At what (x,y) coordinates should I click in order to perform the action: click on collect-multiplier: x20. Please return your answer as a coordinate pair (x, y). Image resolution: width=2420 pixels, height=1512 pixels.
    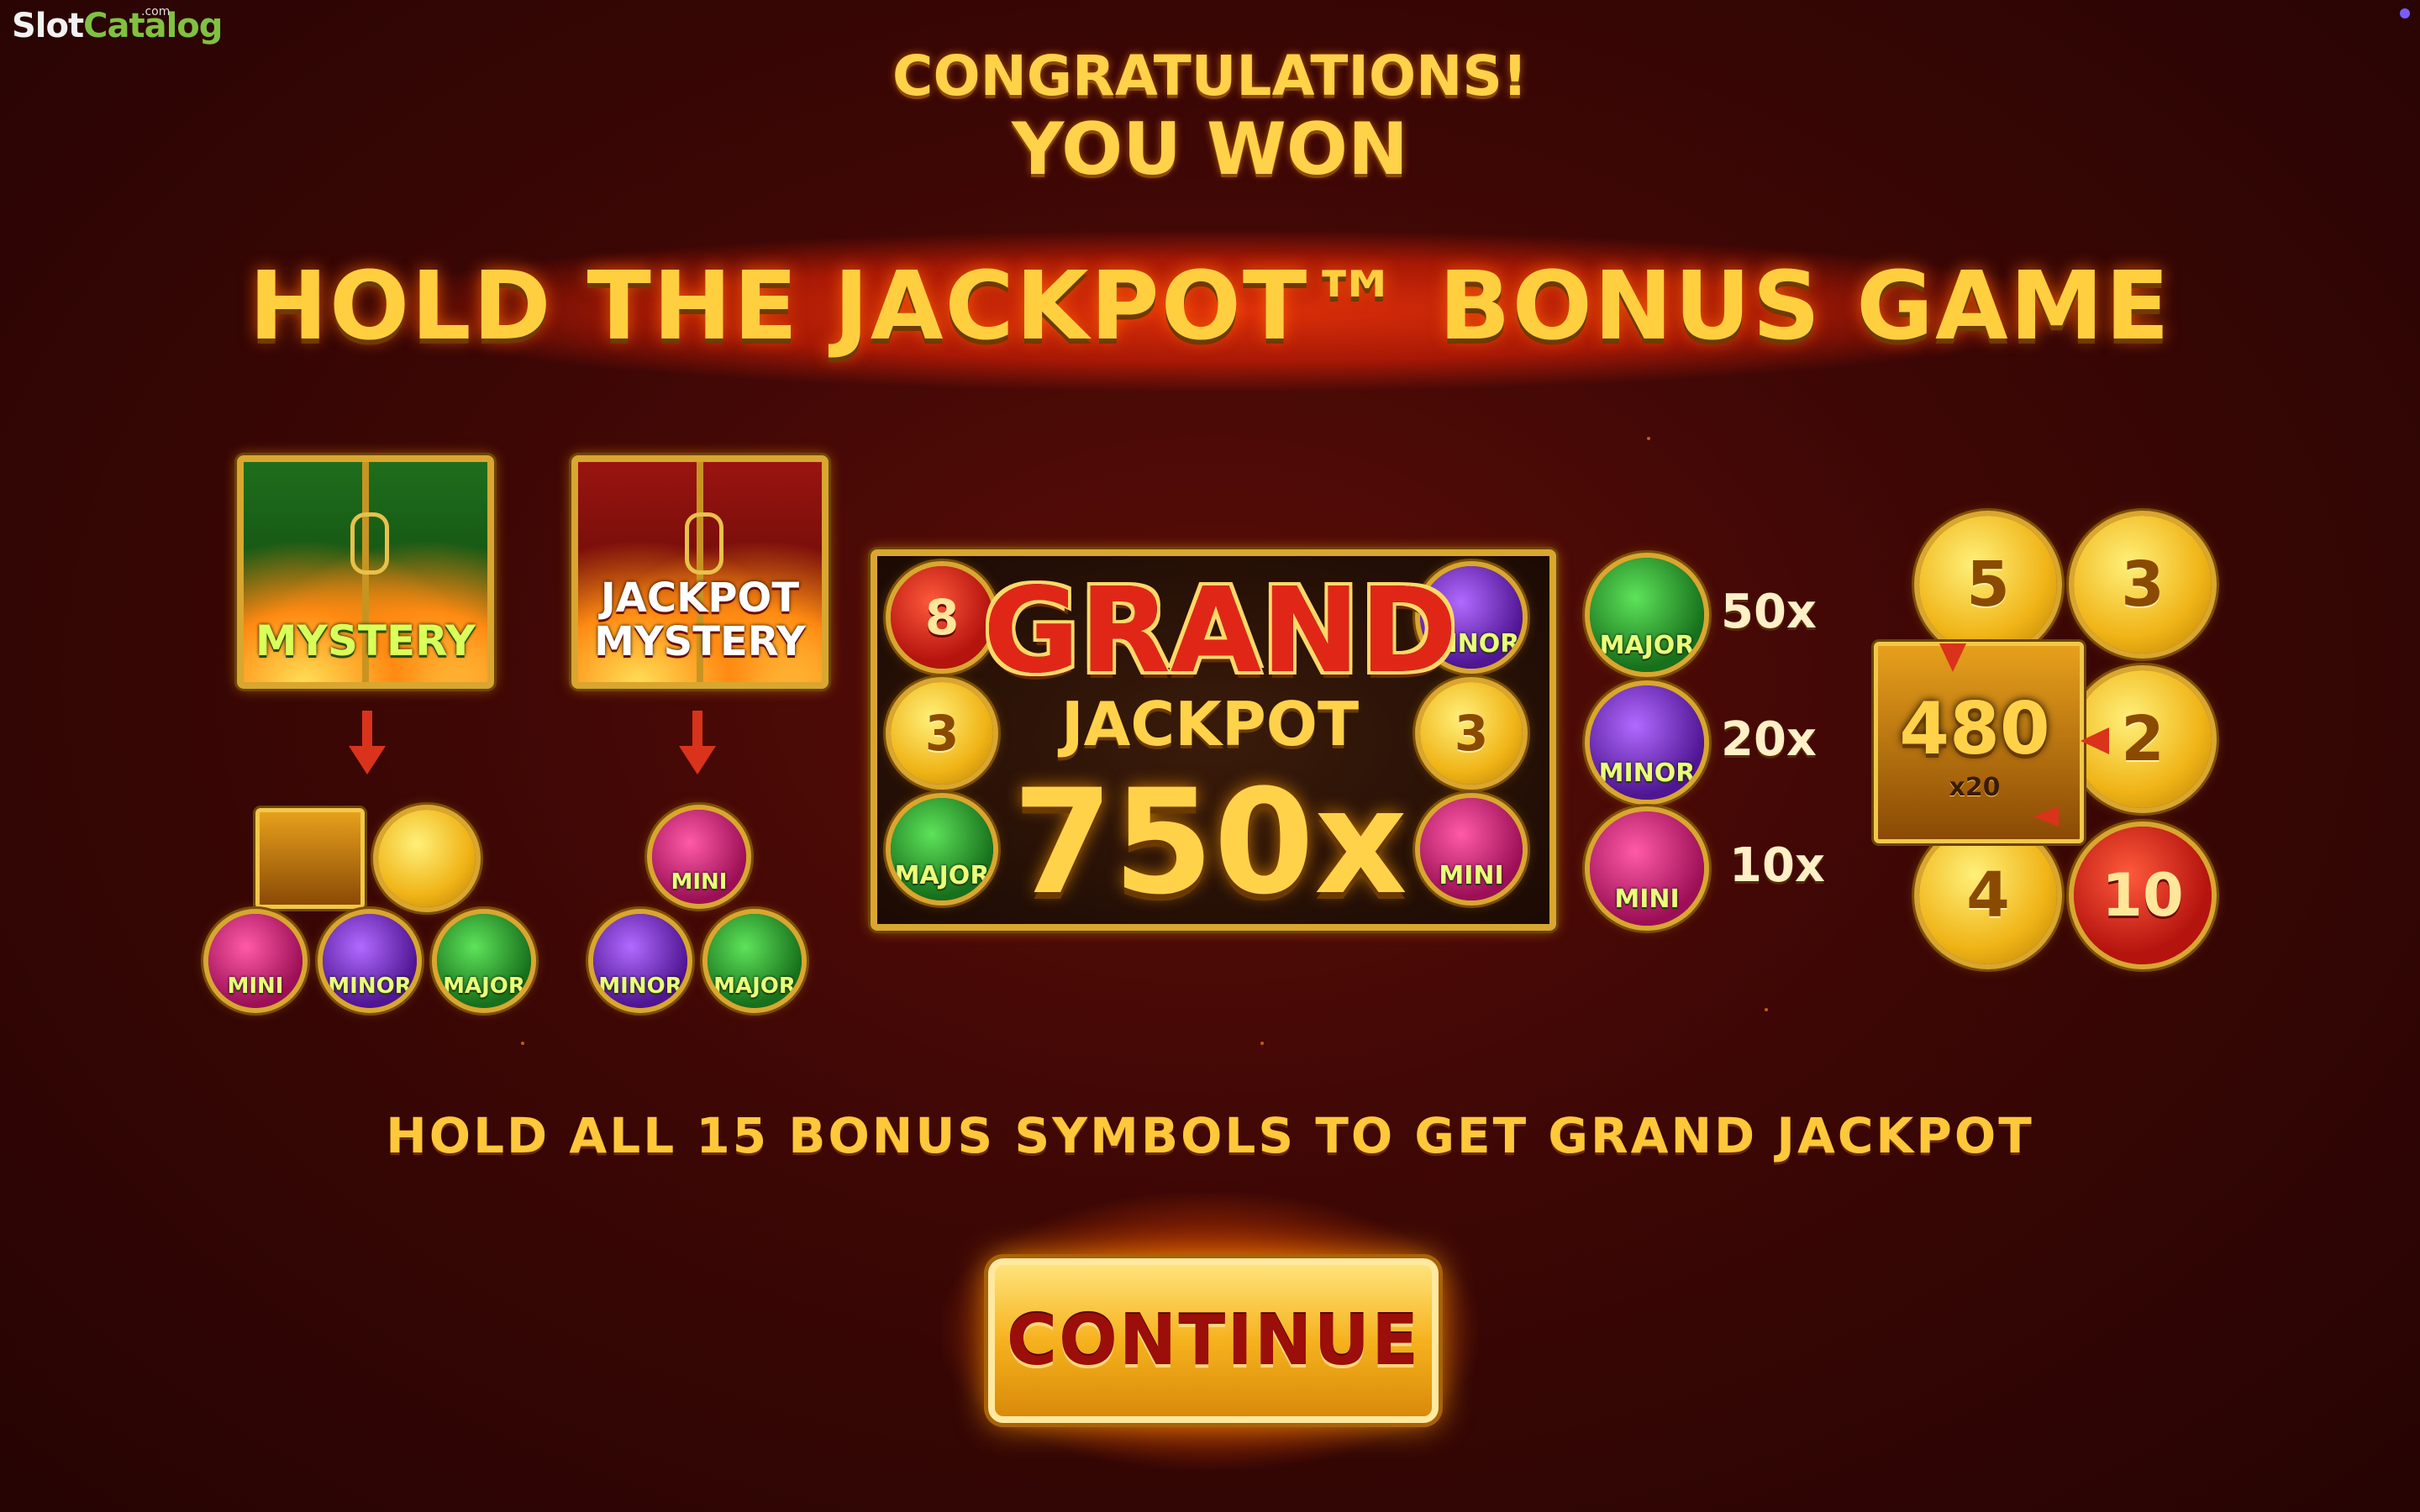
    Looking at the image, I should click on (1975, 787).